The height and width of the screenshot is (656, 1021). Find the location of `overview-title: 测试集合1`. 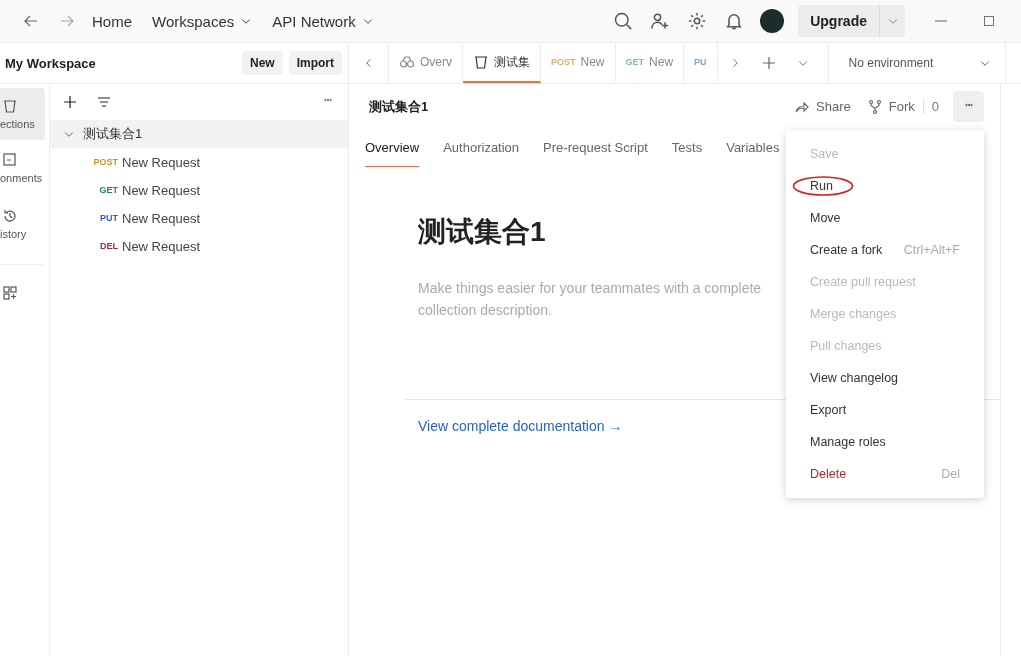

overview-title: 测试集合1 is located at coordinates (482, 232).